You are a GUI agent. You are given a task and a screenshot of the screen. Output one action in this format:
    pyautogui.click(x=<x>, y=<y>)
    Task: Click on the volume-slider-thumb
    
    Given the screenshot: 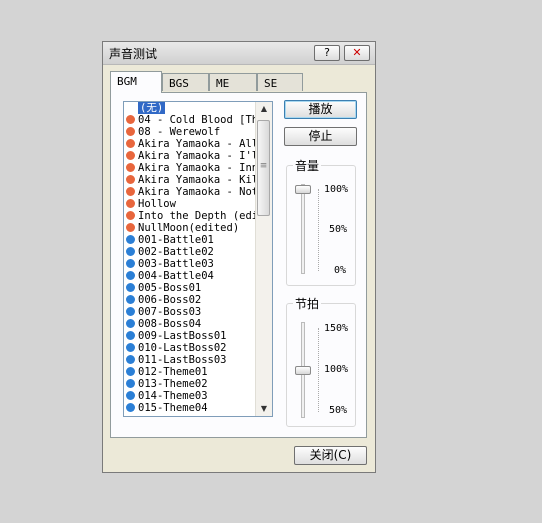 What is the action you would take?
    pyautogui.click(x=303, y=189)
    